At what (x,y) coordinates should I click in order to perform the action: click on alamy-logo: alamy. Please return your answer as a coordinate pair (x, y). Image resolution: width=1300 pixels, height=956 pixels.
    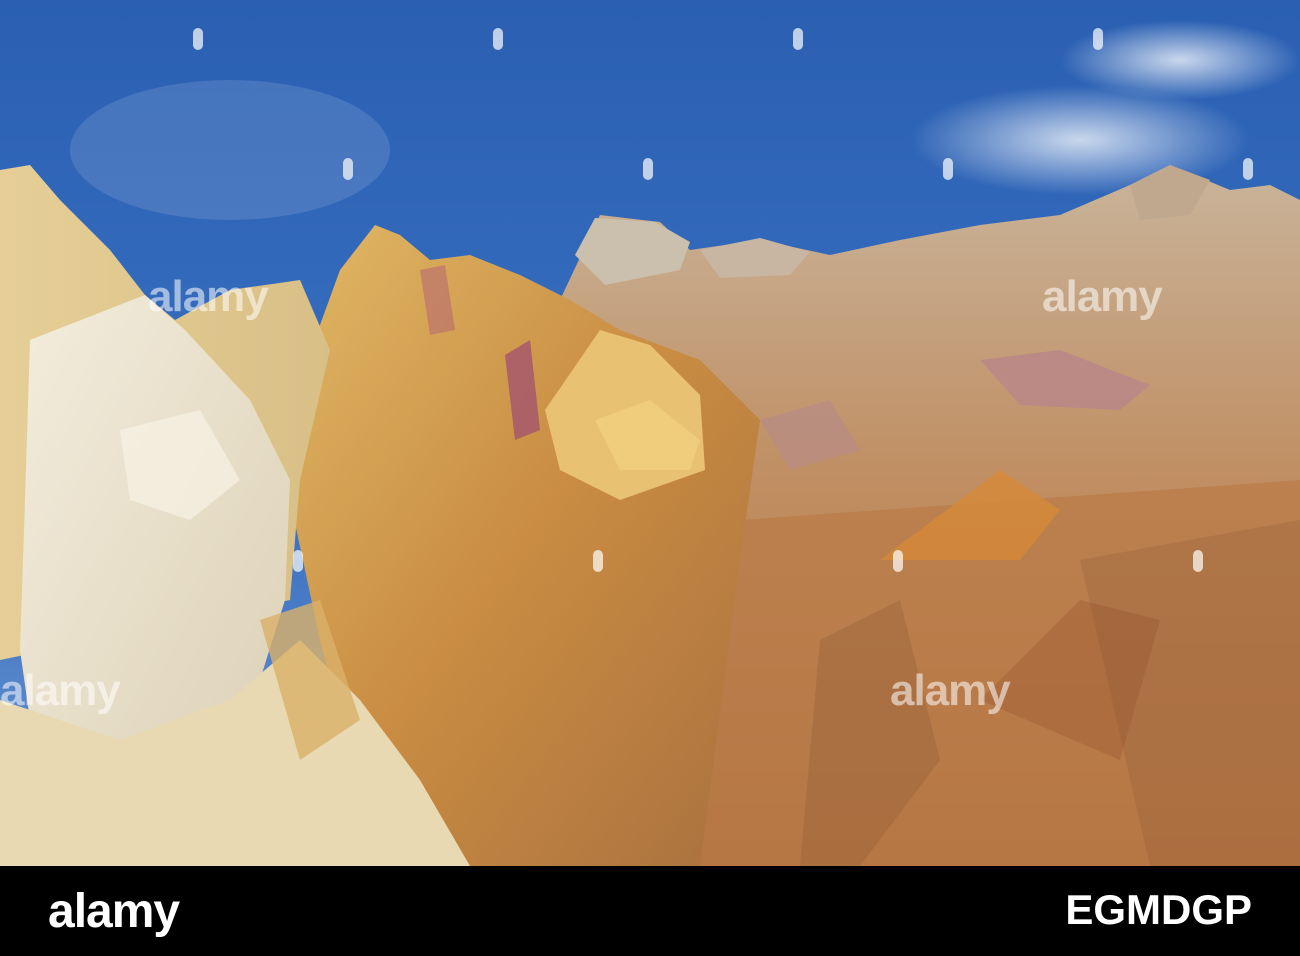
    Looking at the image, I should click on (114, 911).